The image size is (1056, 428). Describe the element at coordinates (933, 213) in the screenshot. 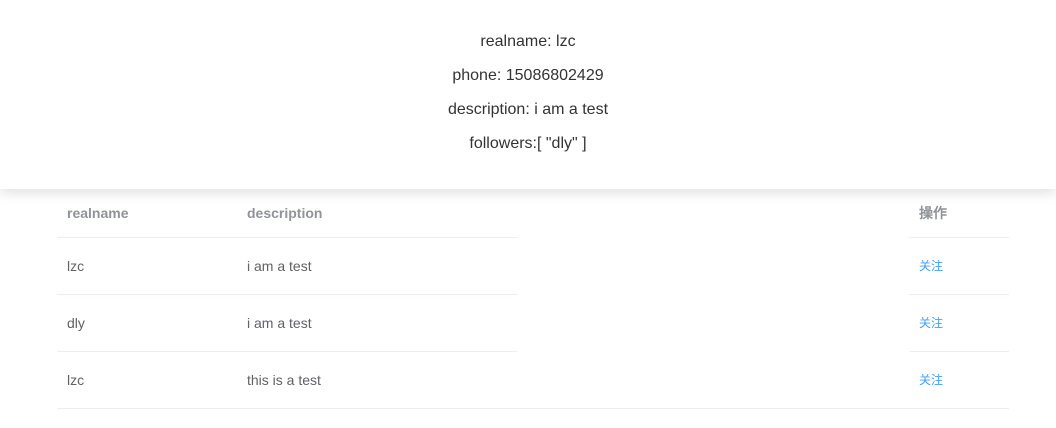

I see `header-operation: 操作` at that location.